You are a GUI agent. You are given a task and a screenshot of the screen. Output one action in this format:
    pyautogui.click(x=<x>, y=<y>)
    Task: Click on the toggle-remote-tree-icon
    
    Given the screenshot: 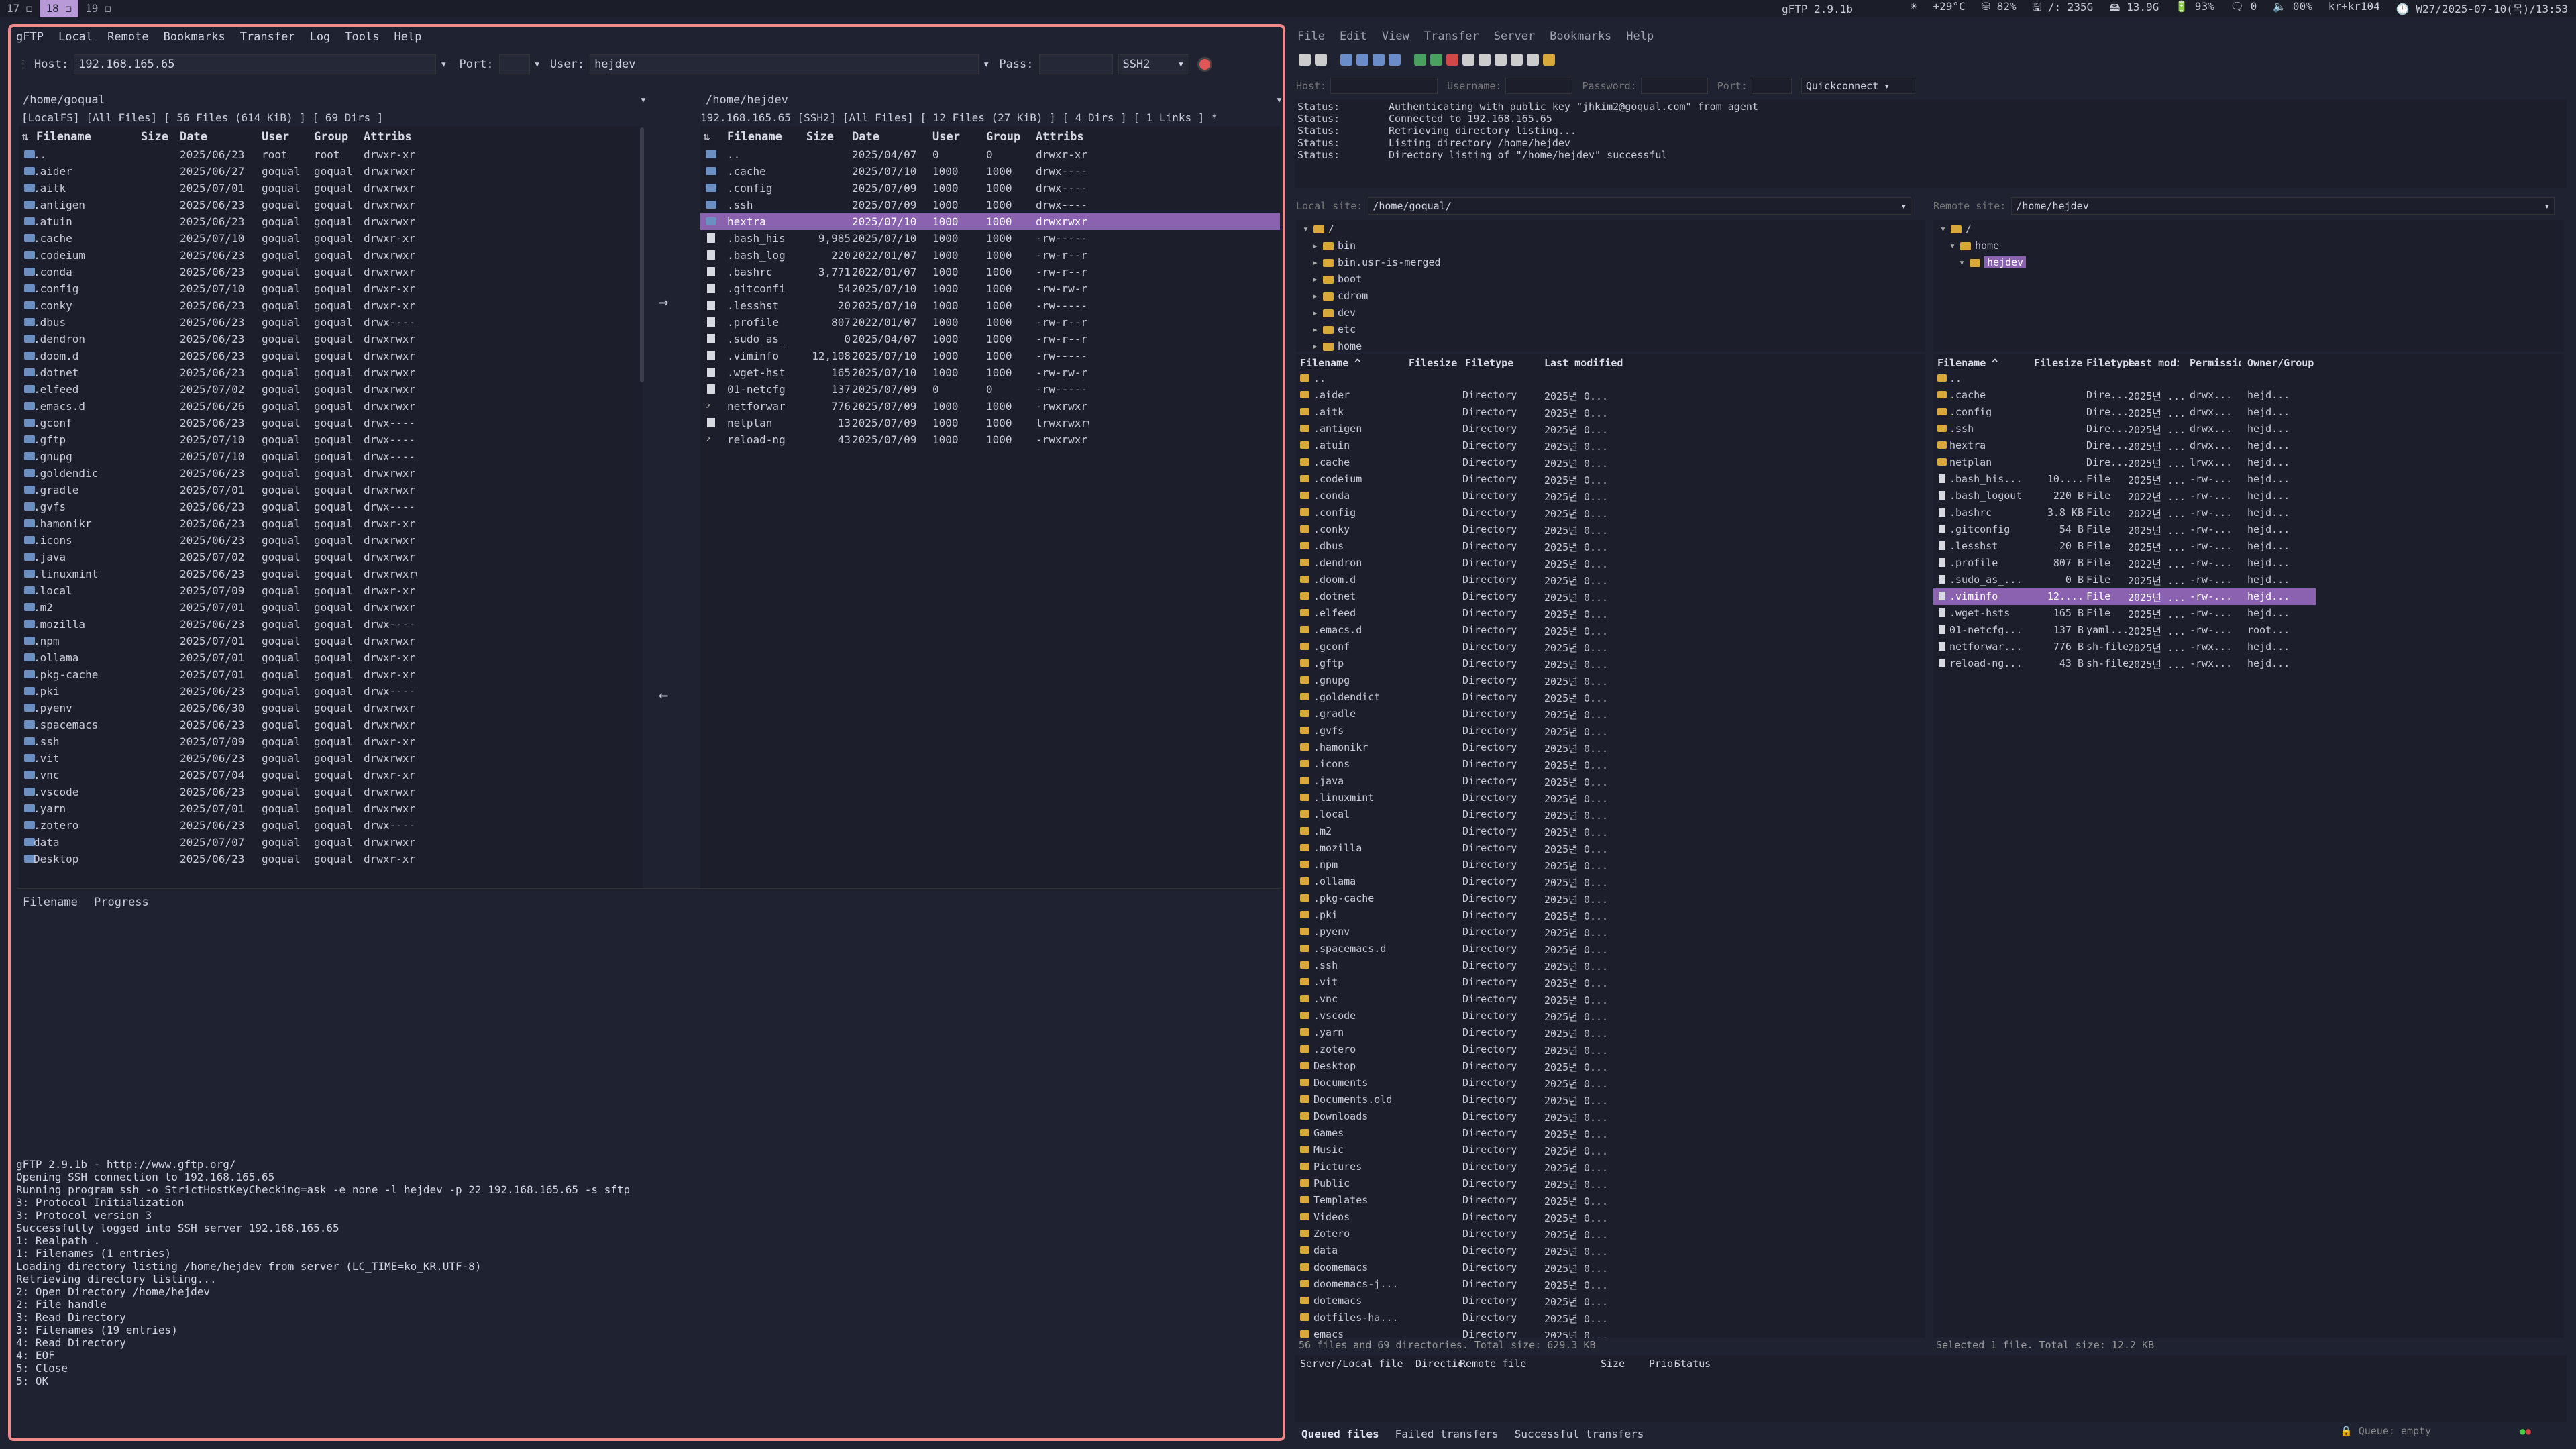 What is the action you would take?
    pyautogui.click(x=1379, y=60)
    